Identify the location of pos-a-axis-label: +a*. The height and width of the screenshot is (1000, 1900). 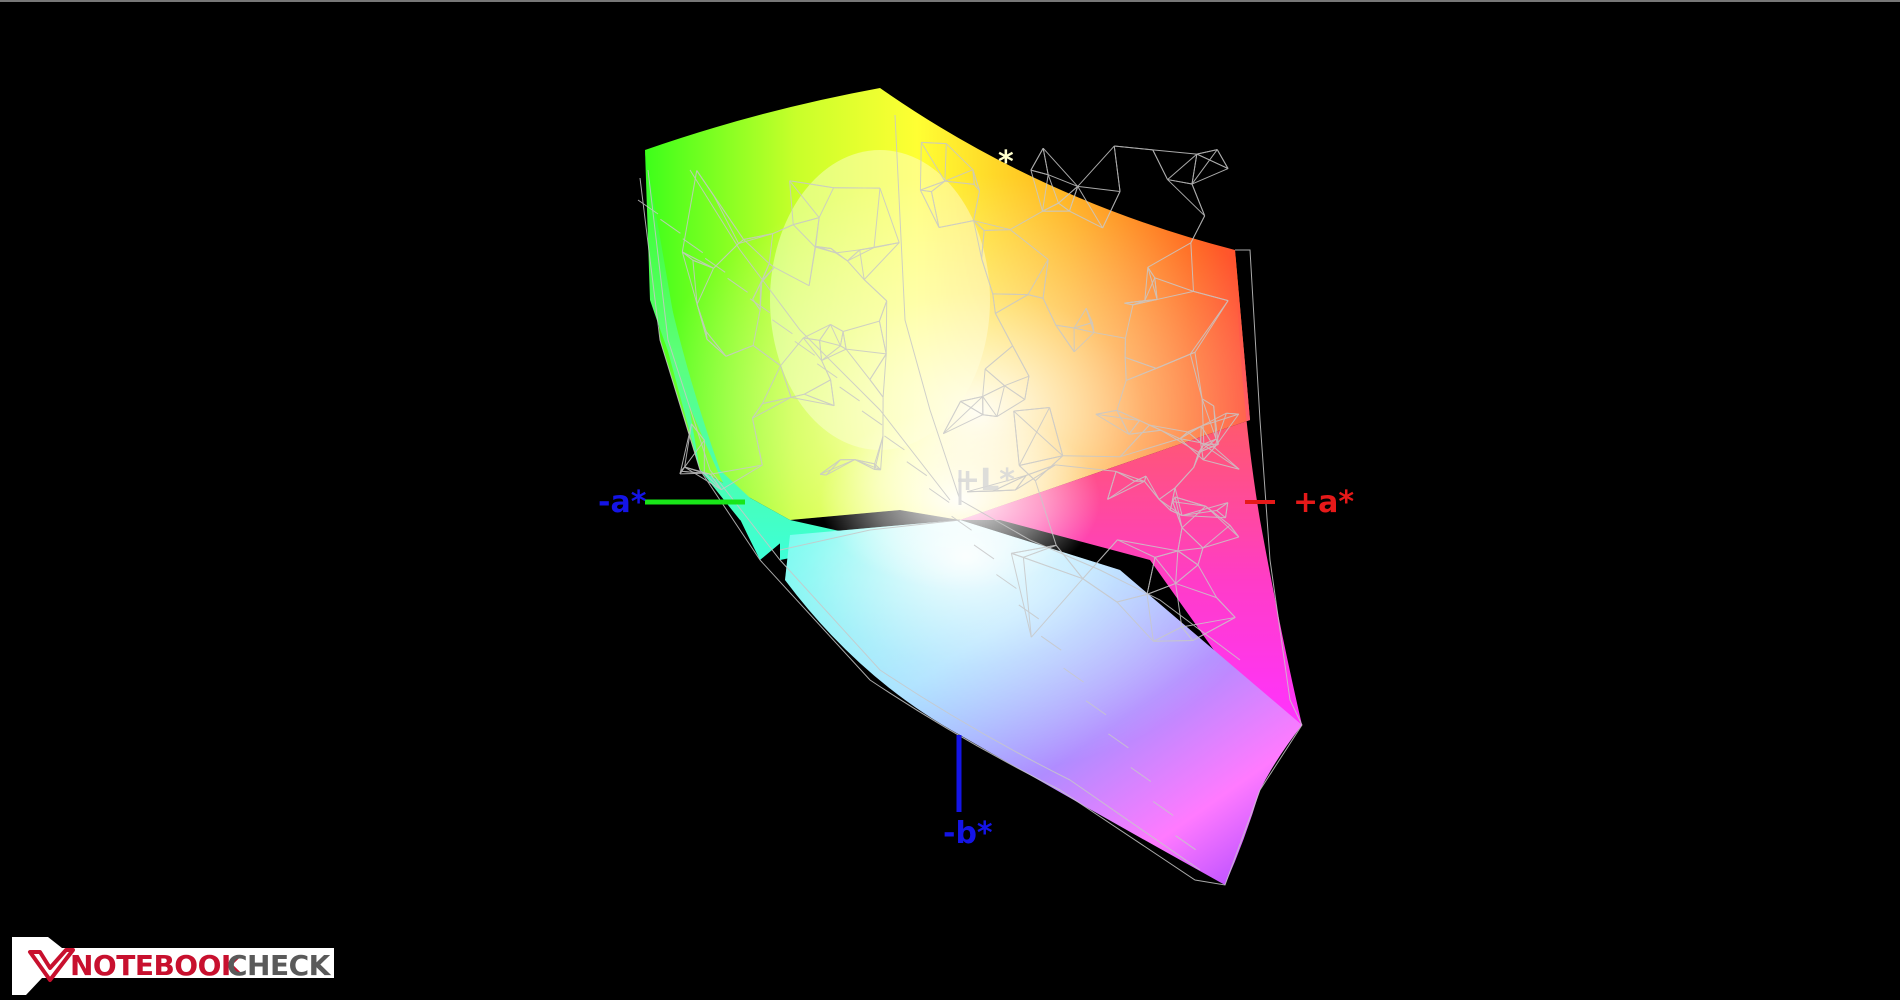
(1323, 502).